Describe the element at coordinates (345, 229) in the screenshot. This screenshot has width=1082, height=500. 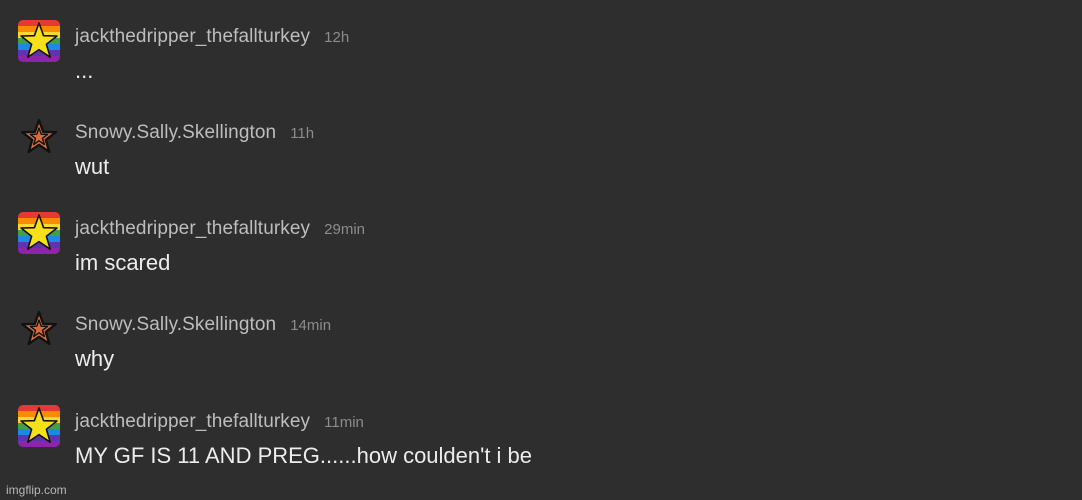
I see `timestamp: 29min` at that location.